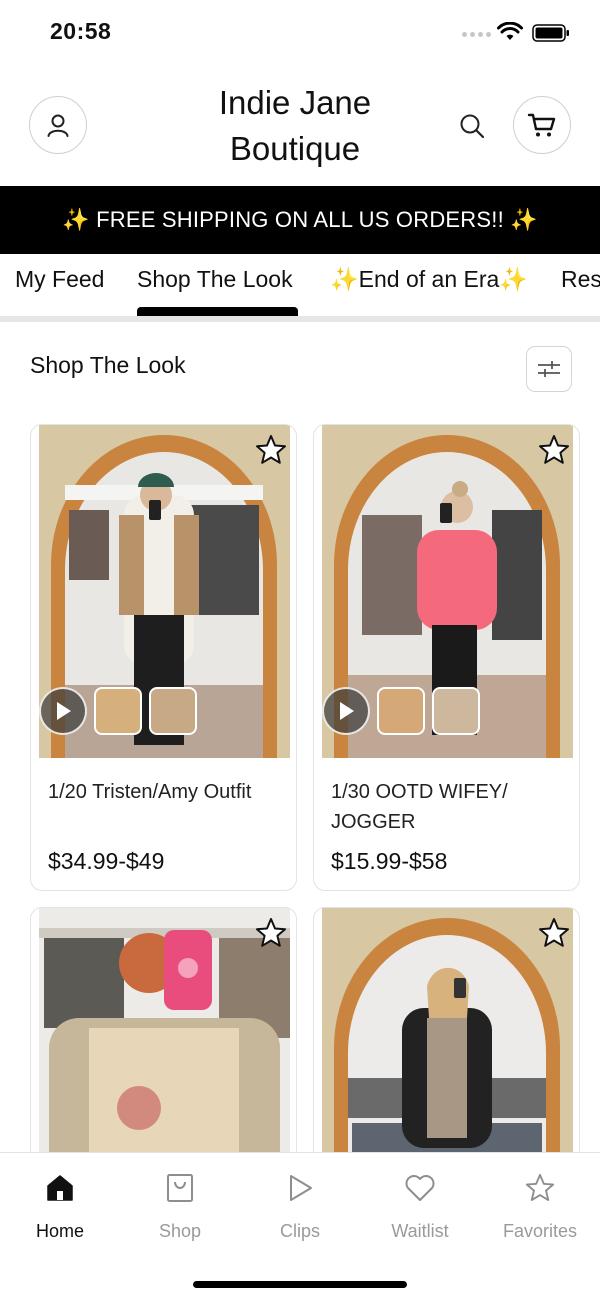 The width and height of the screenshot is (600, 1299). Describe the element at coordinates (60, 1188) in the screenshot. I see `home-icon` at that location.